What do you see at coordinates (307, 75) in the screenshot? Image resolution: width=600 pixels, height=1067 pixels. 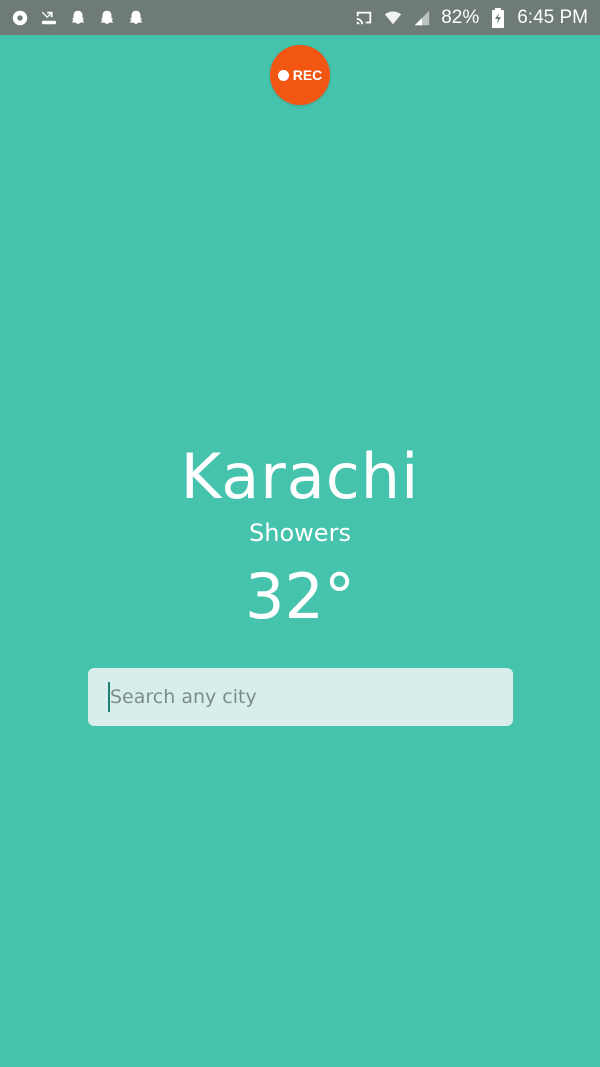 I see `record-button-label: REC` at bounding box center [307, 75].